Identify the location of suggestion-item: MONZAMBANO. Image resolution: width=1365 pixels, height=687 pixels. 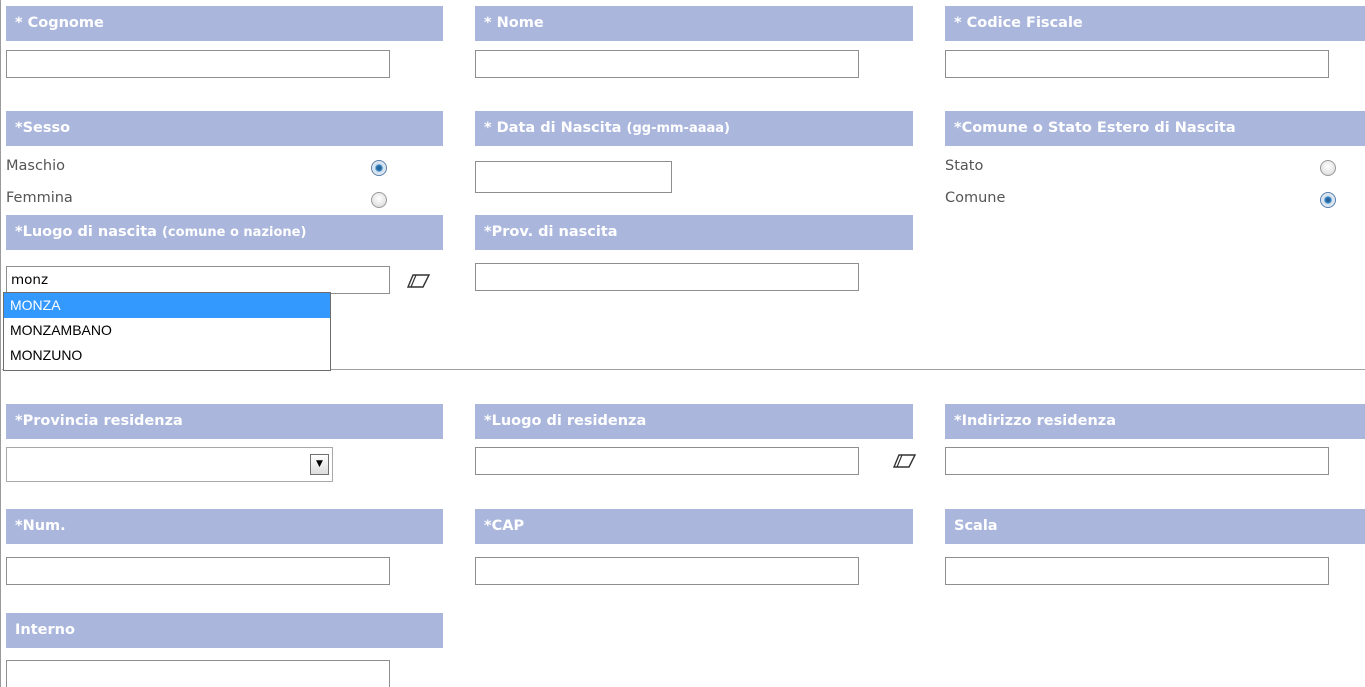
(167, 330).